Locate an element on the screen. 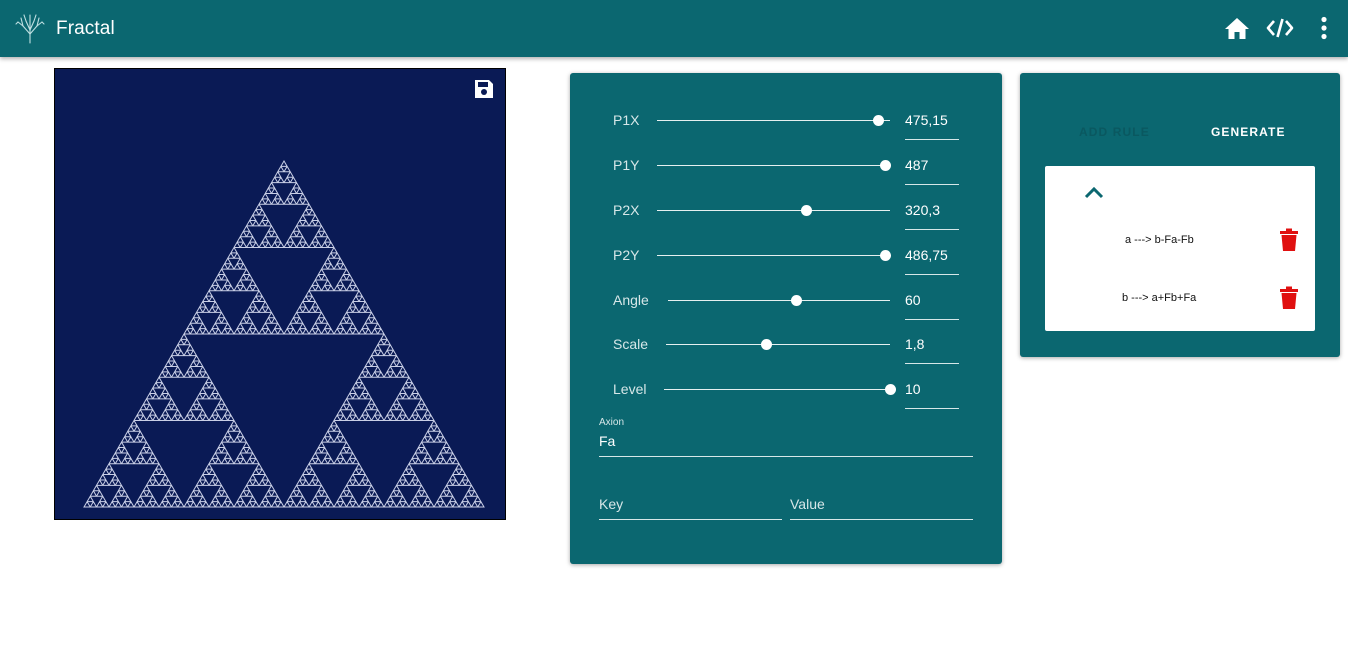 This screenshot has height=664, width=1348. slider-value-input: 60 is located at coordinates (932, 300).